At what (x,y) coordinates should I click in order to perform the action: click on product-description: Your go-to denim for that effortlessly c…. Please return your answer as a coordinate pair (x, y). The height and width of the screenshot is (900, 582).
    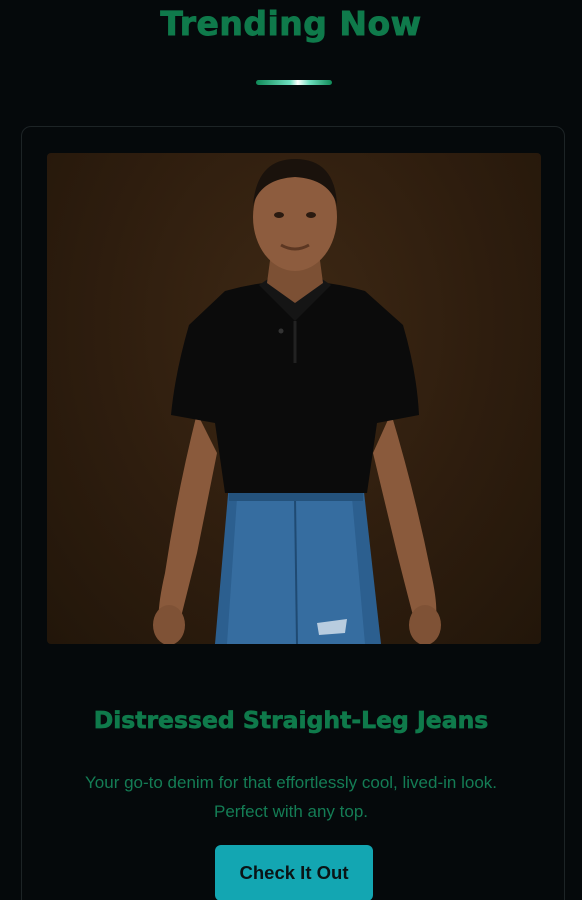
    Looking at the image, I should click on (291, 797).